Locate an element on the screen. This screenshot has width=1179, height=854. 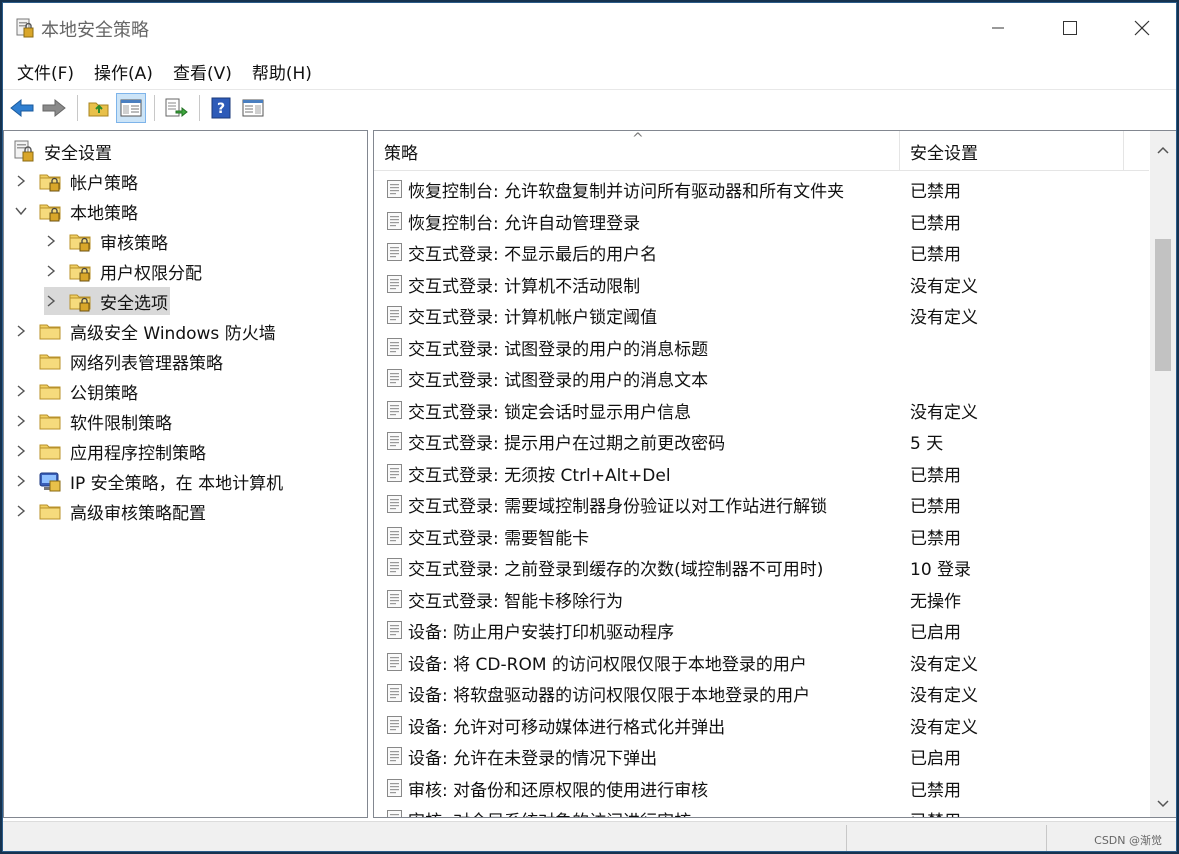
help-button: ? is located at coordinates (221, 108).